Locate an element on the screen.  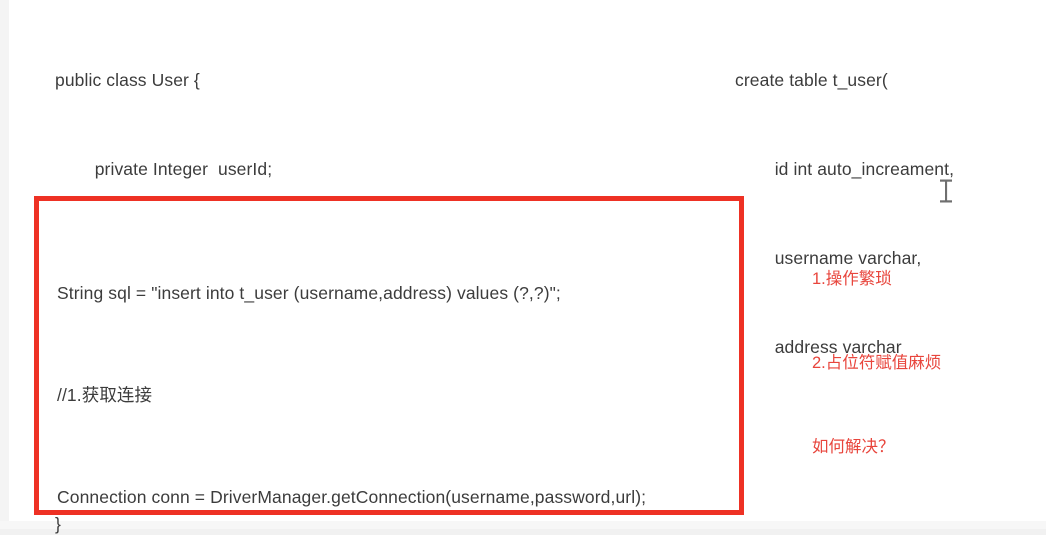
annotation-line: 2.占位符赋值麻烦 is located at coordinates (877, 363).